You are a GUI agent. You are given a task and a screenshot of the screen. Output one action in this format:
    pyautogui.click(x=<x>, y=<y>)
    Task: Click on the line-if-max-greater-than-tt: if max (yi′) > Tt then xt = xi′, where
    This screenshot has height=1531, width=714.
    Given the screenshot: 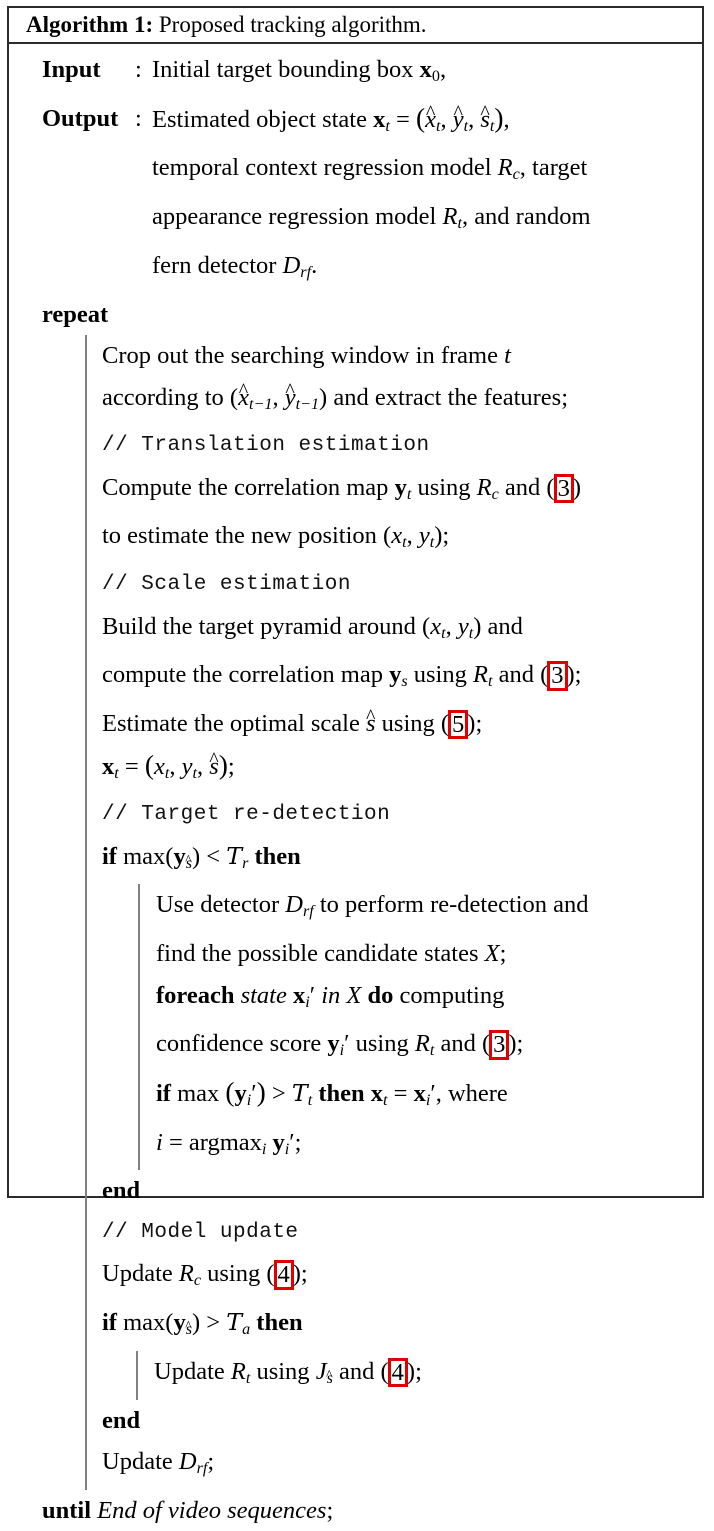 What is the action you would take?
    pyautogui.click(x=332, y=1093)
    